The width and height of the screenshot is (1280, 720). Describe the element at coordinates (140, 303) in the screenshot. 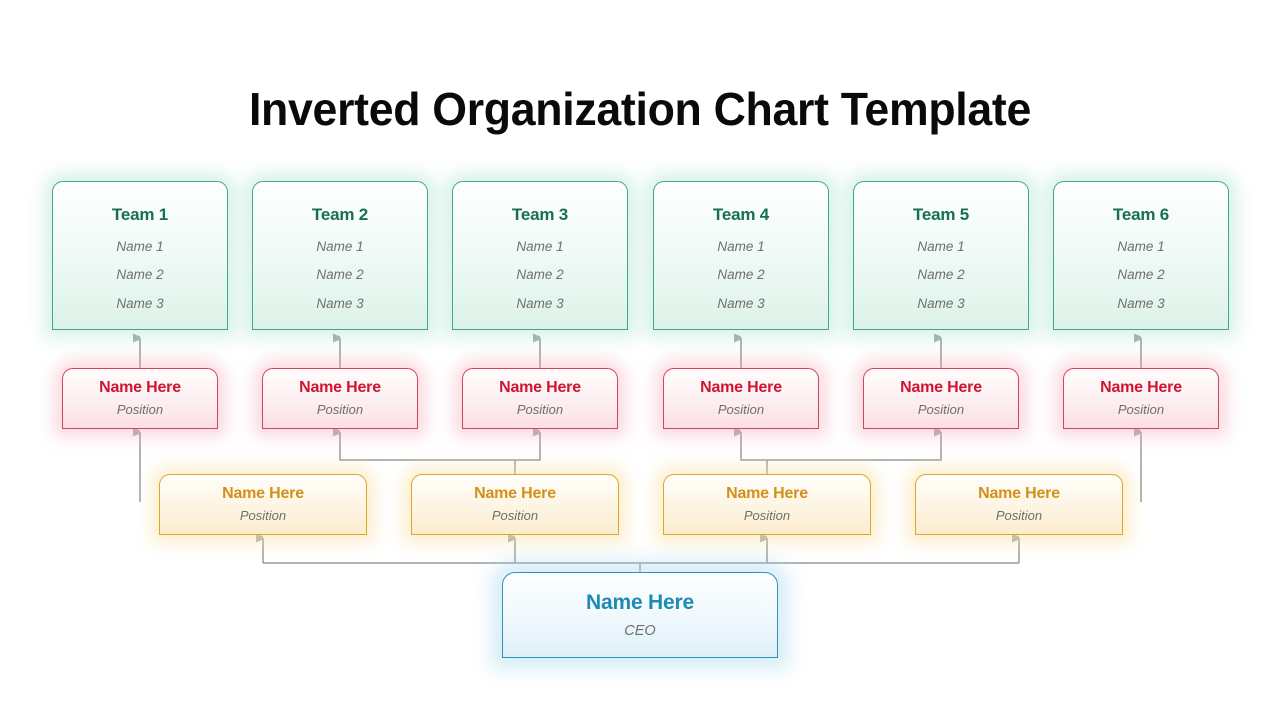

I see `team-box-1-member-3: Name 3` at that location.